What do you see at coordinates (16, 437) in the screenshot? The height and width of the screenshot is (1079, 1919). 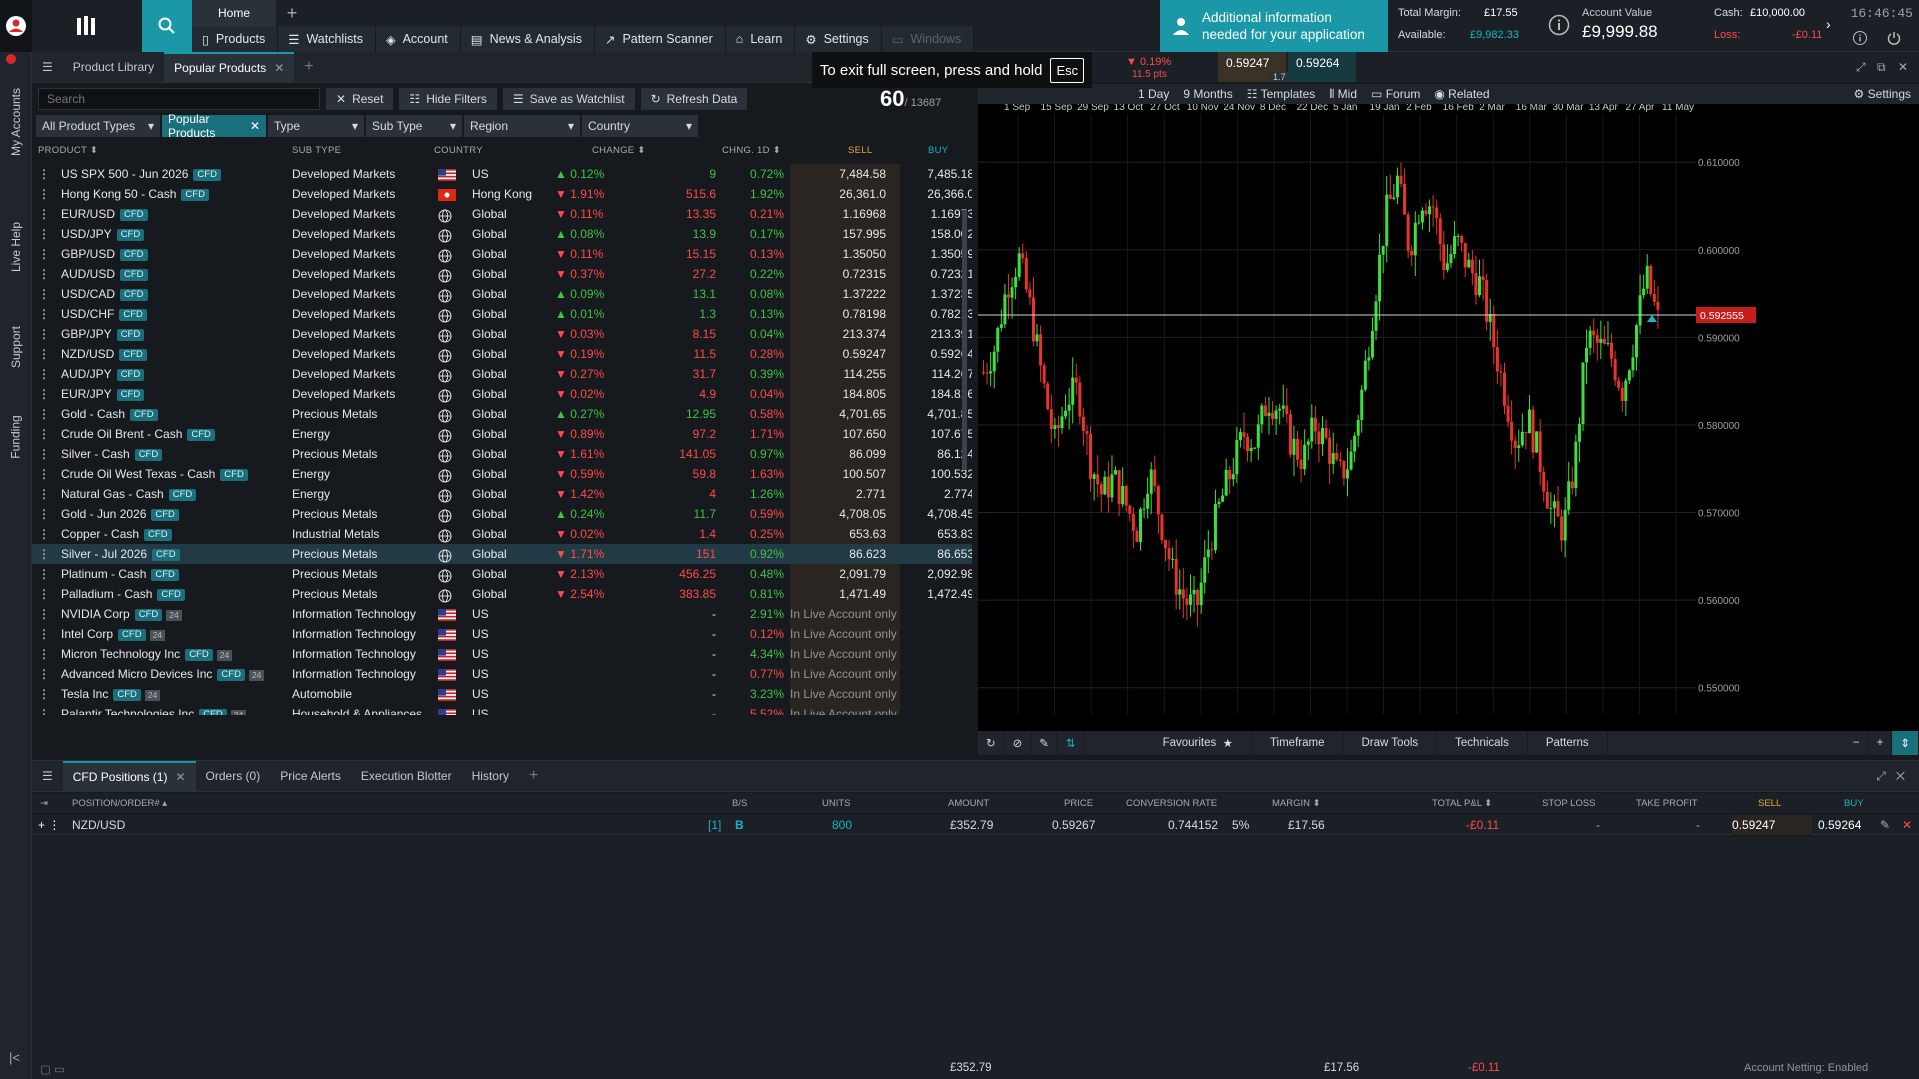 I see `side-funding: Funding` at bounding box center [16, 437].